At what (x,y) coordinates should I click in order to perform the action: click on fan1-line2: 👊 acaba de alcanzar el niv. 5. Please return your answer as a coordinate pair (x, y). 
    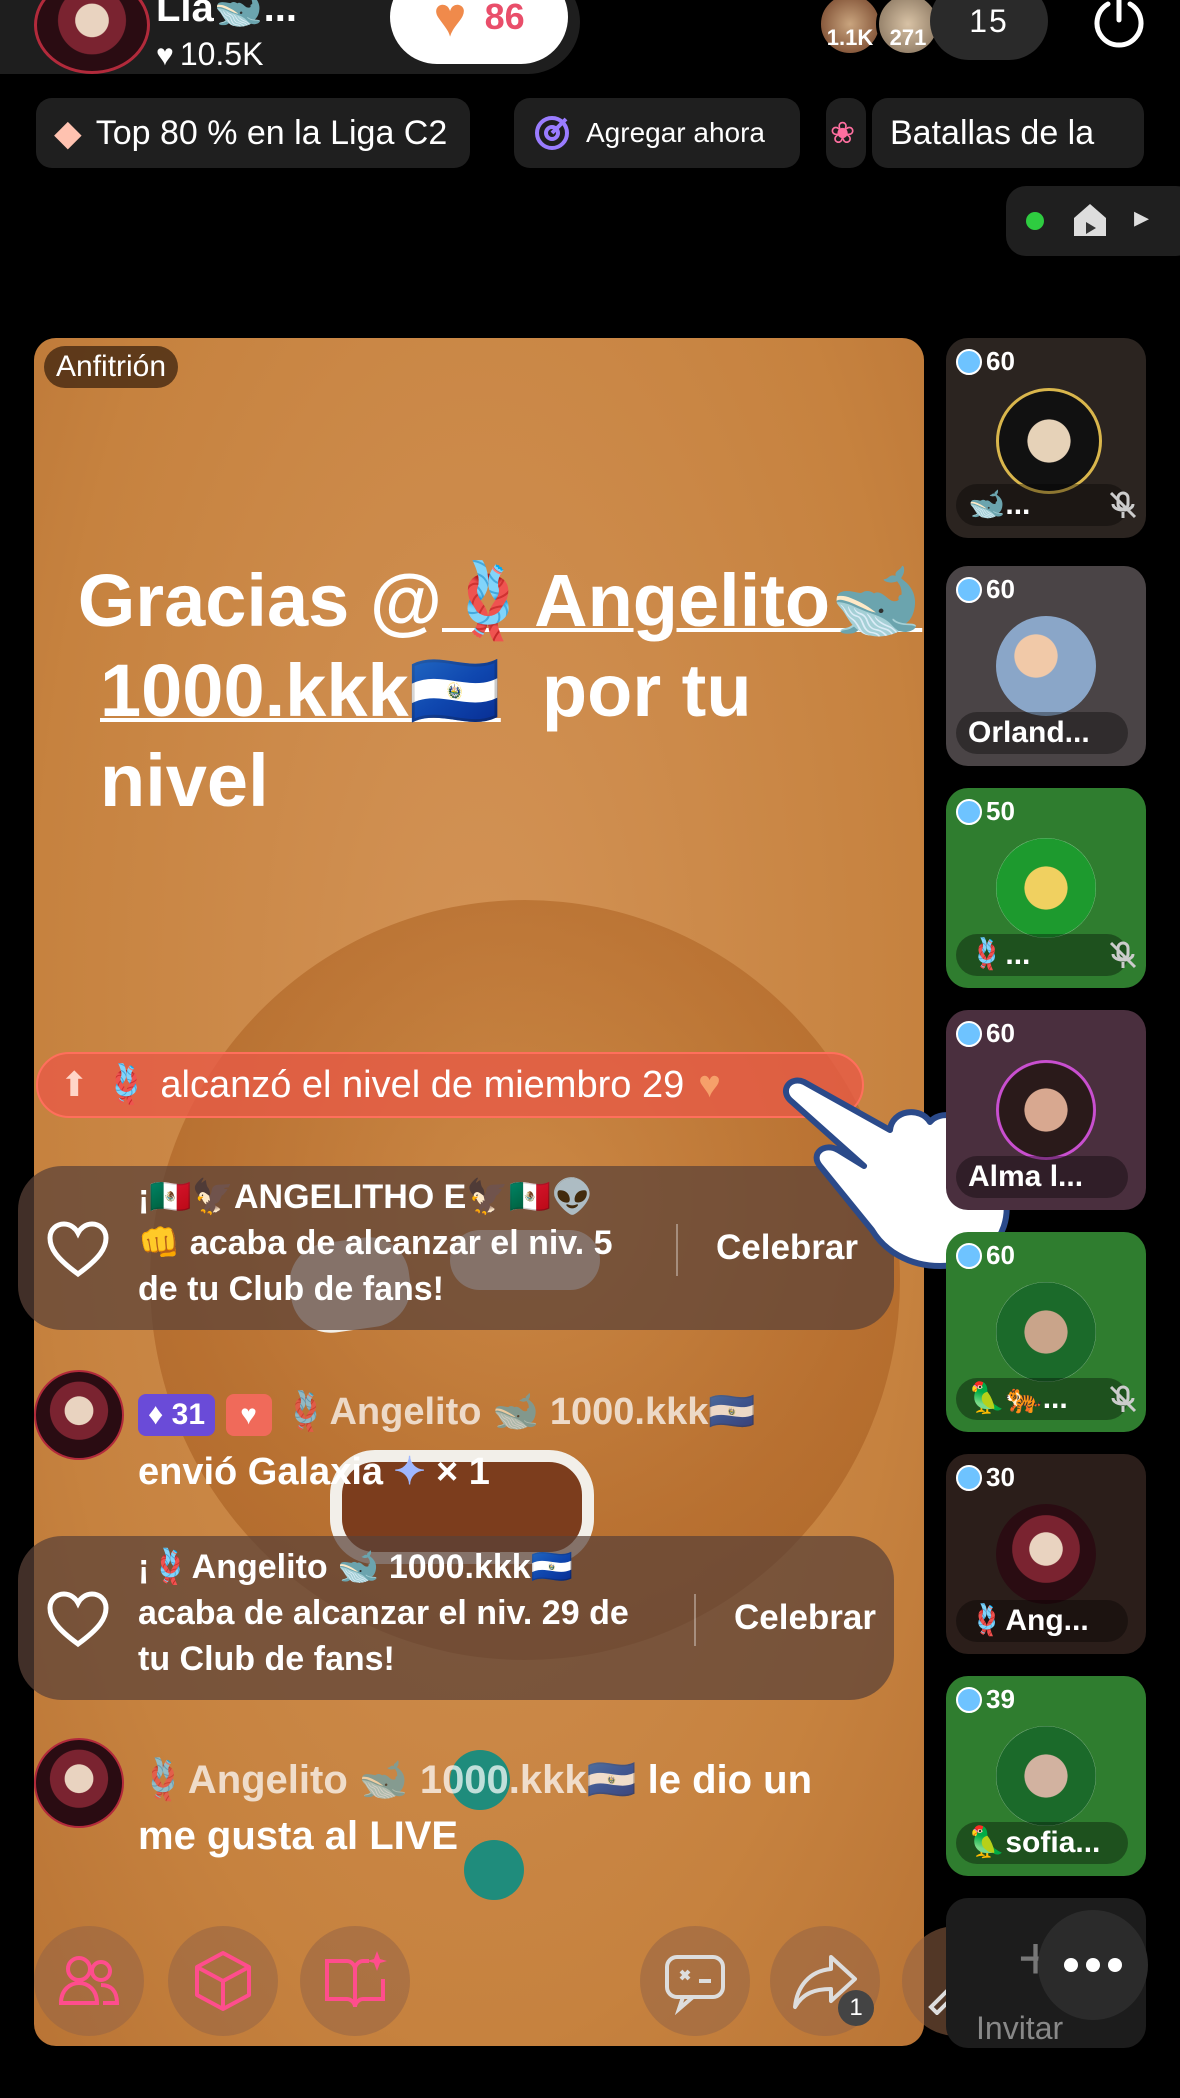
    Looking at the image, I should click on (375, 1243).